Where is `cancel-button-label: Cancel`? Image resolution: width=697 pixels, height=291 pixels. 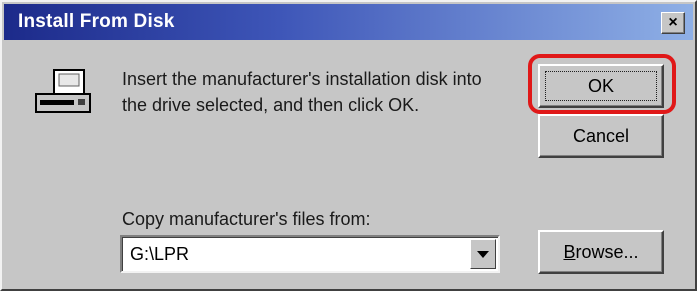 cancel-button-label: Cancel is located at coordinates (601, 135).